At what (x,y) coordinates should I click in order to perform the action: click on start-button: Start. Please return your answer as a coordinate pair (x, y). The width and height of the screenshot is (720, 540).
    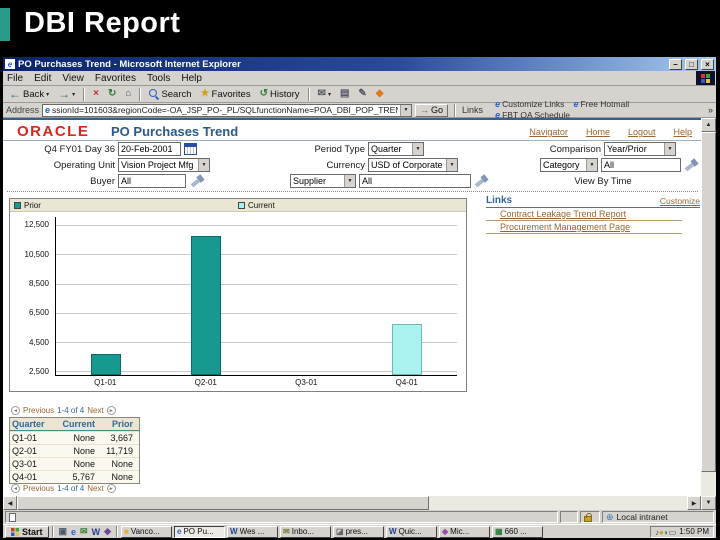
    Looking at the image, I should click on (27, 531).